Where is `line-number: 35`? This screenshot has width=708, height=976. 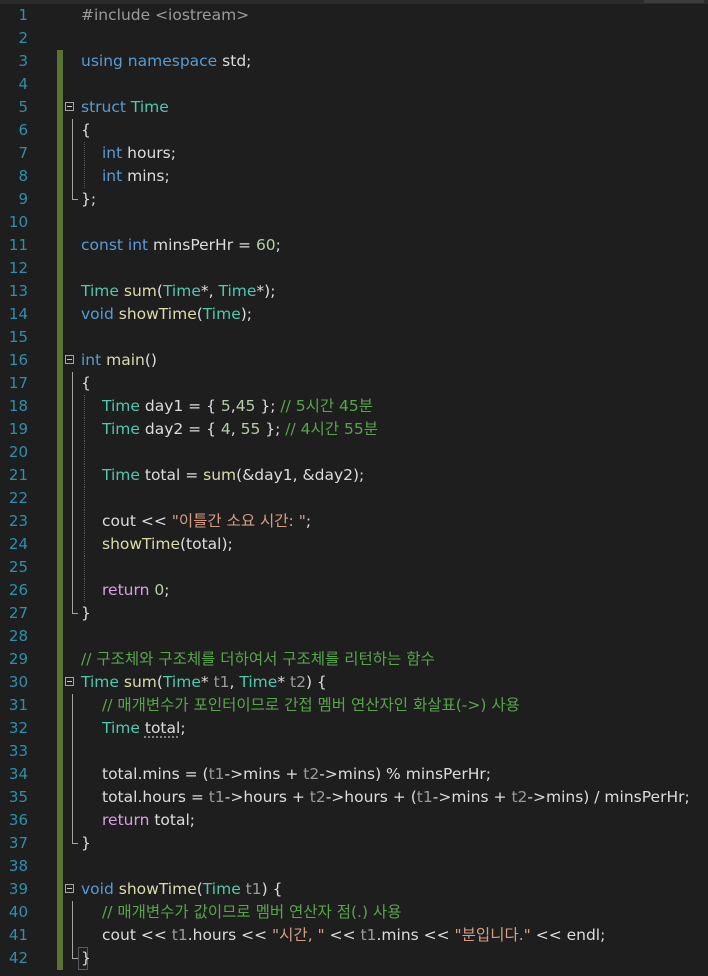 line-number: 35 is located at coordinates (18, 797).